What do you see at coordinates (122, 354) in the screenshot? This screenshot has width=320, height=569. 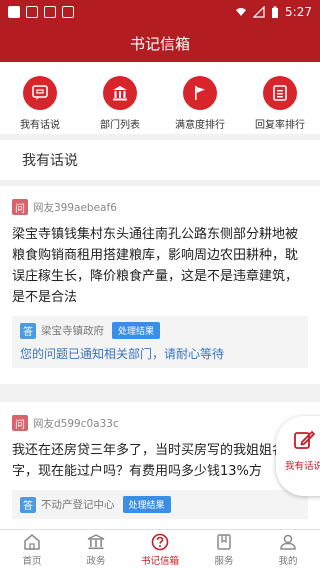 I see `reply-text: 您的问题已通知相关部门，请耐心等待` at bounding box center [122, 354].